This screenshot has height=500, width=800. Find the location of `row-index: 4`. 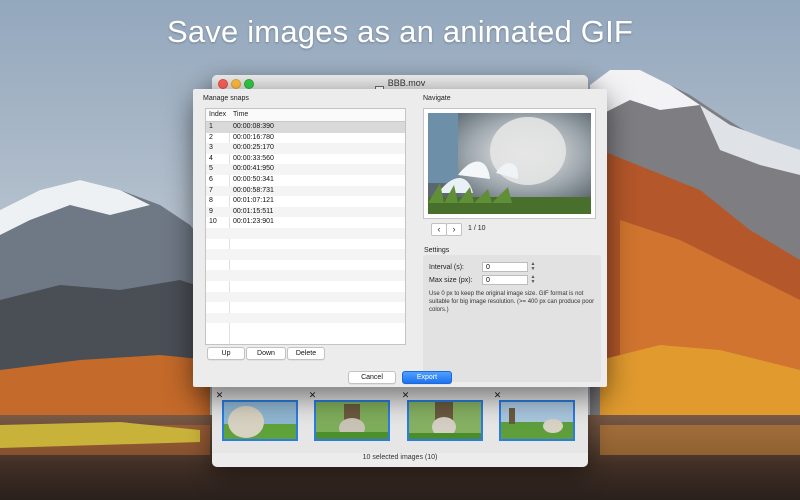

row-index: 4 is located at coordinates (211, 158).